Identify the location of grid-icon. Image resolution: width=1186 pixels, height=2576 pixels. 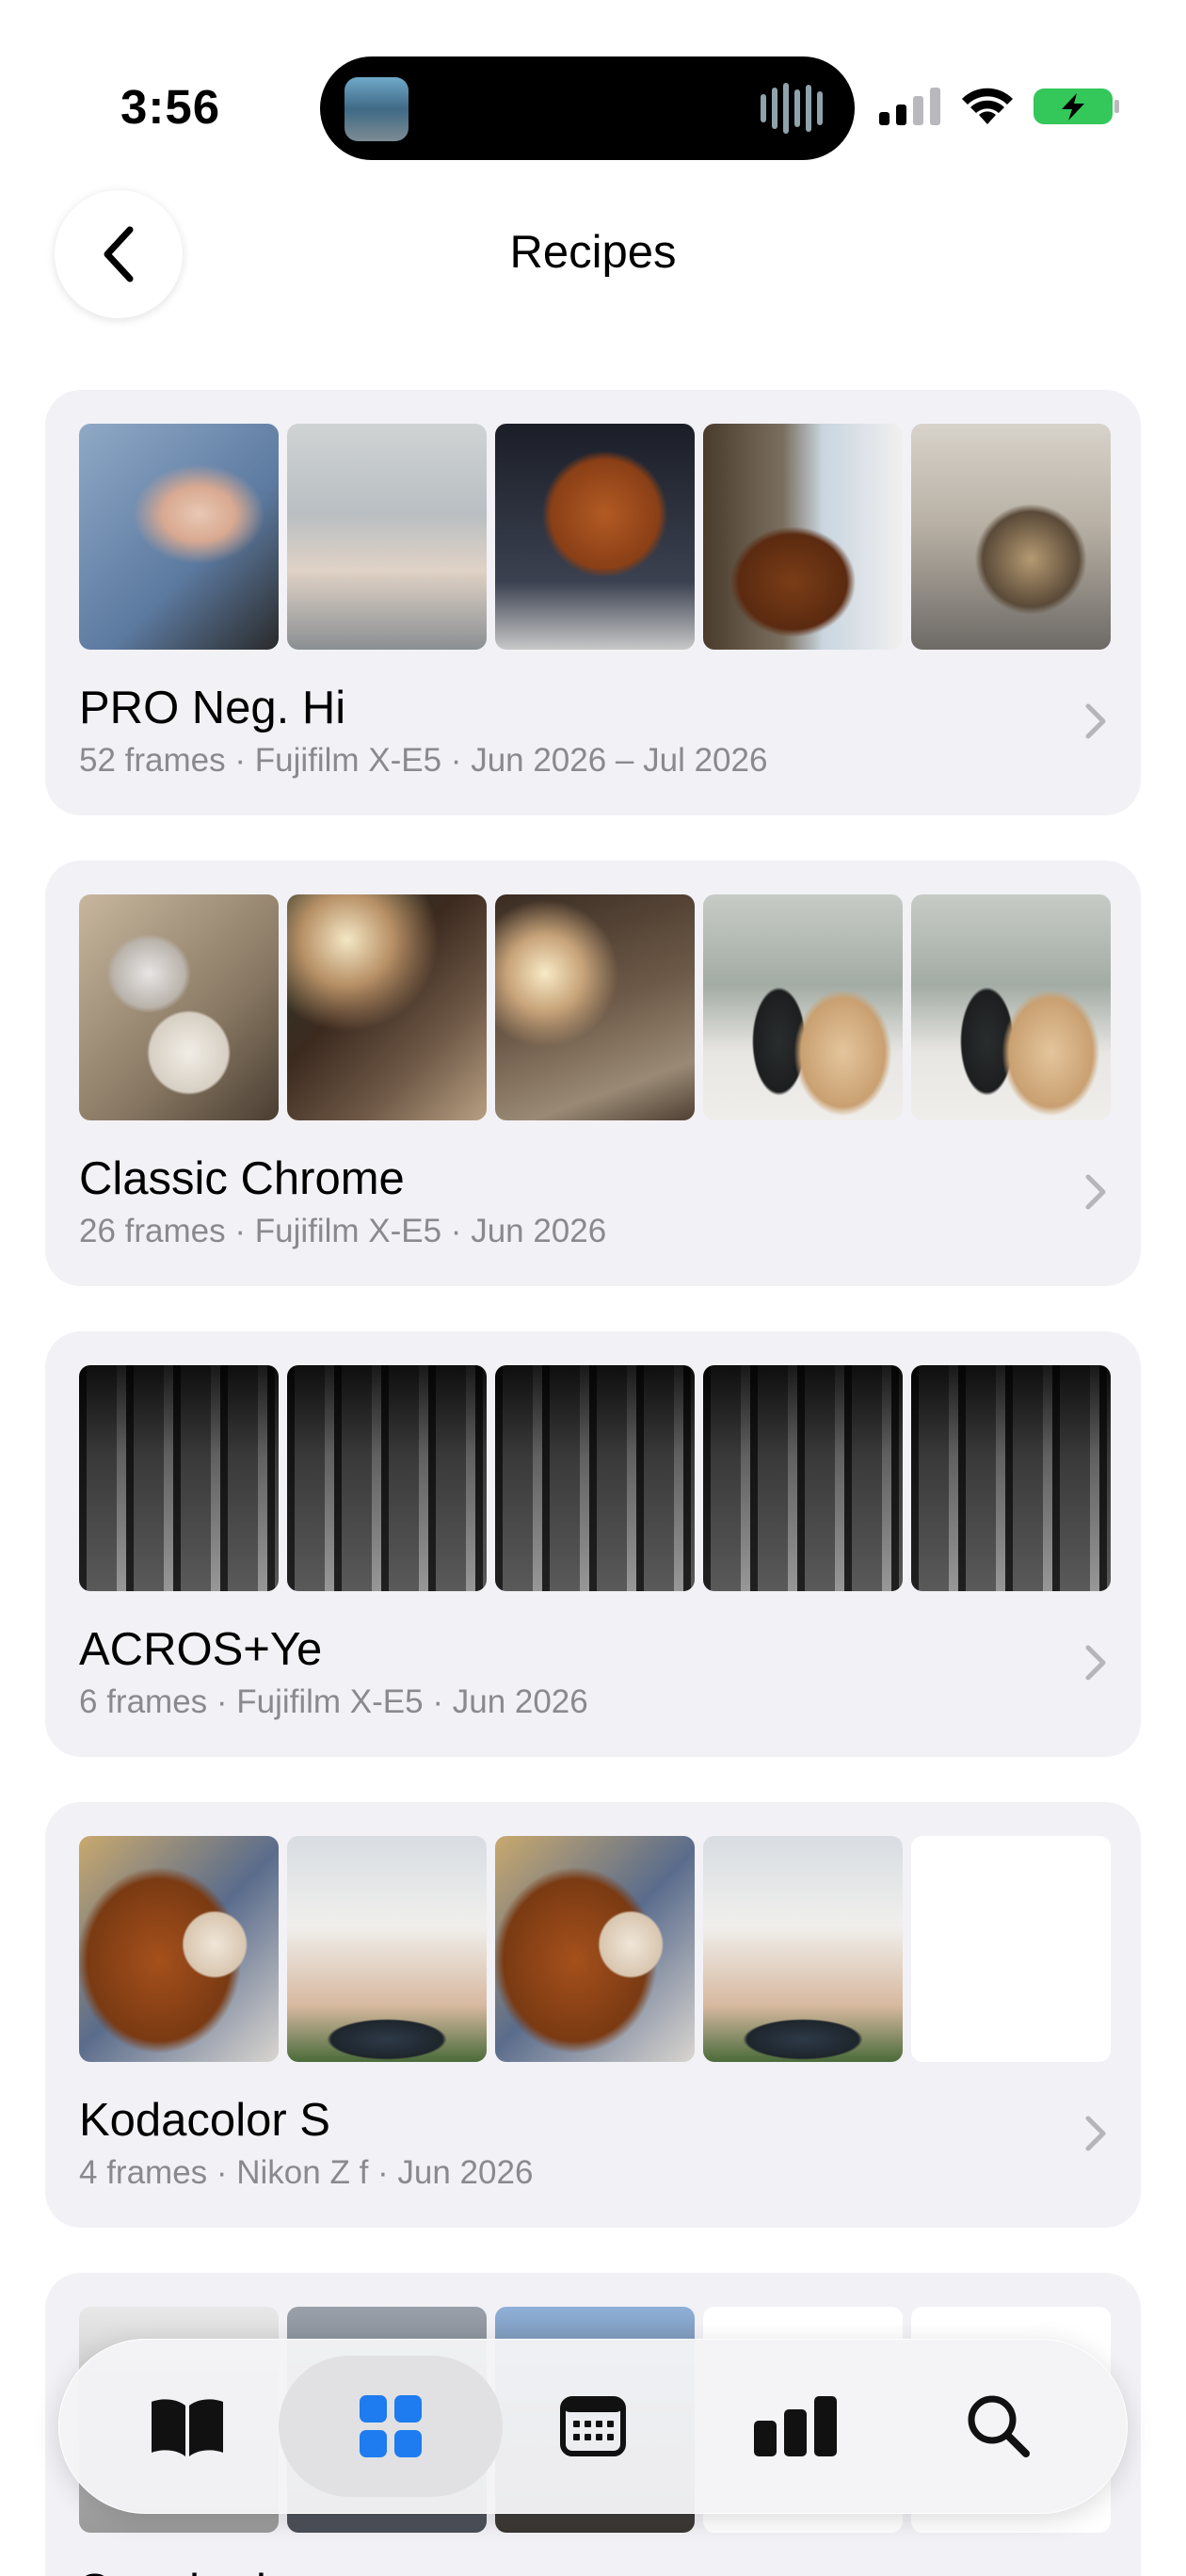
(391, 2426).